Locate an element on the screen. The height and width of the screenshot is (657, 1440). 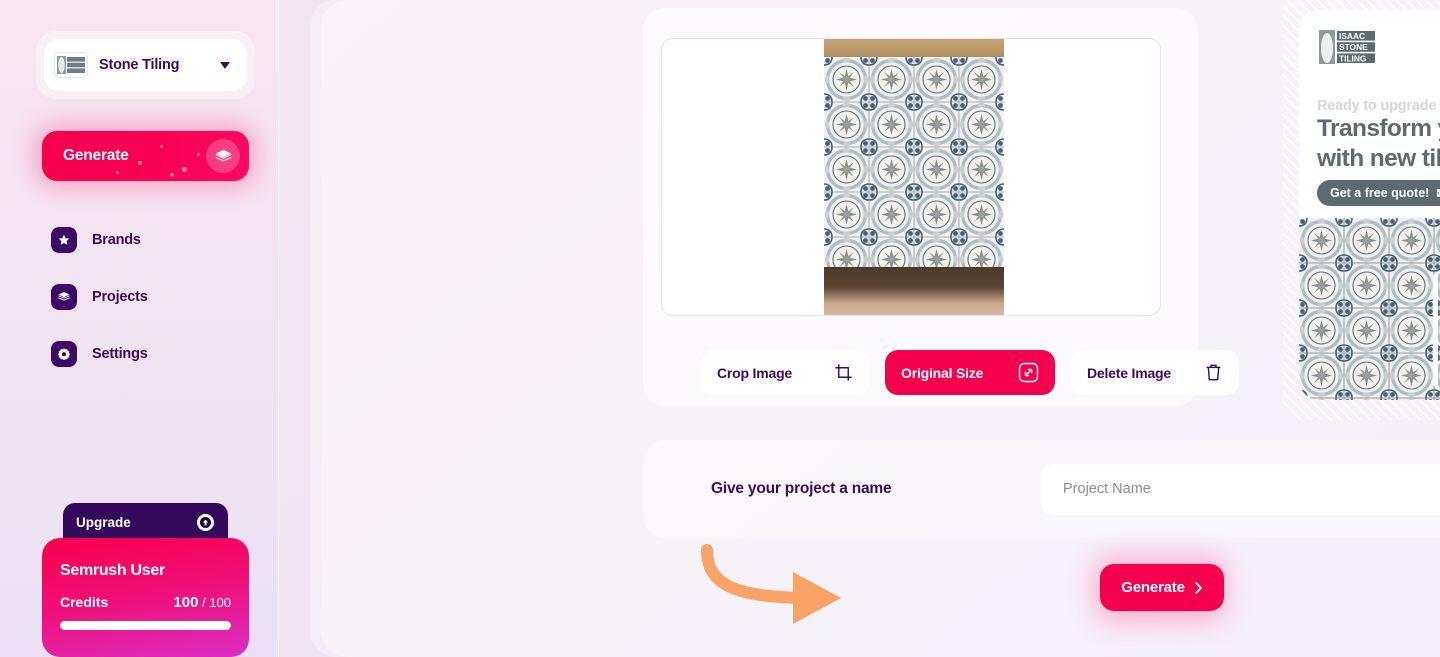
ad-cta-button: Get a free quote! is located at coordinates (1378, 193).